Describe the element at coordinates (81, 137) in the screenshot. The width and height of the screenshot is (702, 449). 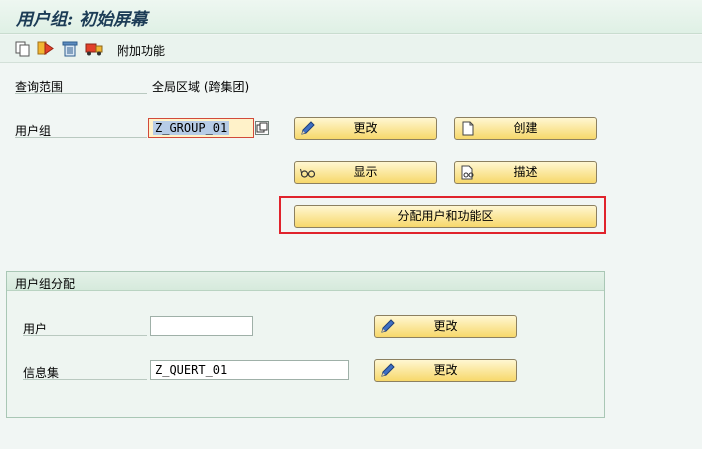
I see `user-group-label-underline` at that location.